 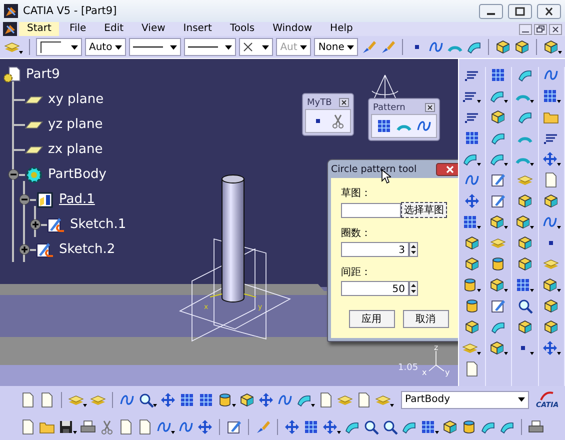 What do you see at coordinates (114, 29) in the screenshot?
I see `menu-item: Edit` at bounding box center [114, 29].